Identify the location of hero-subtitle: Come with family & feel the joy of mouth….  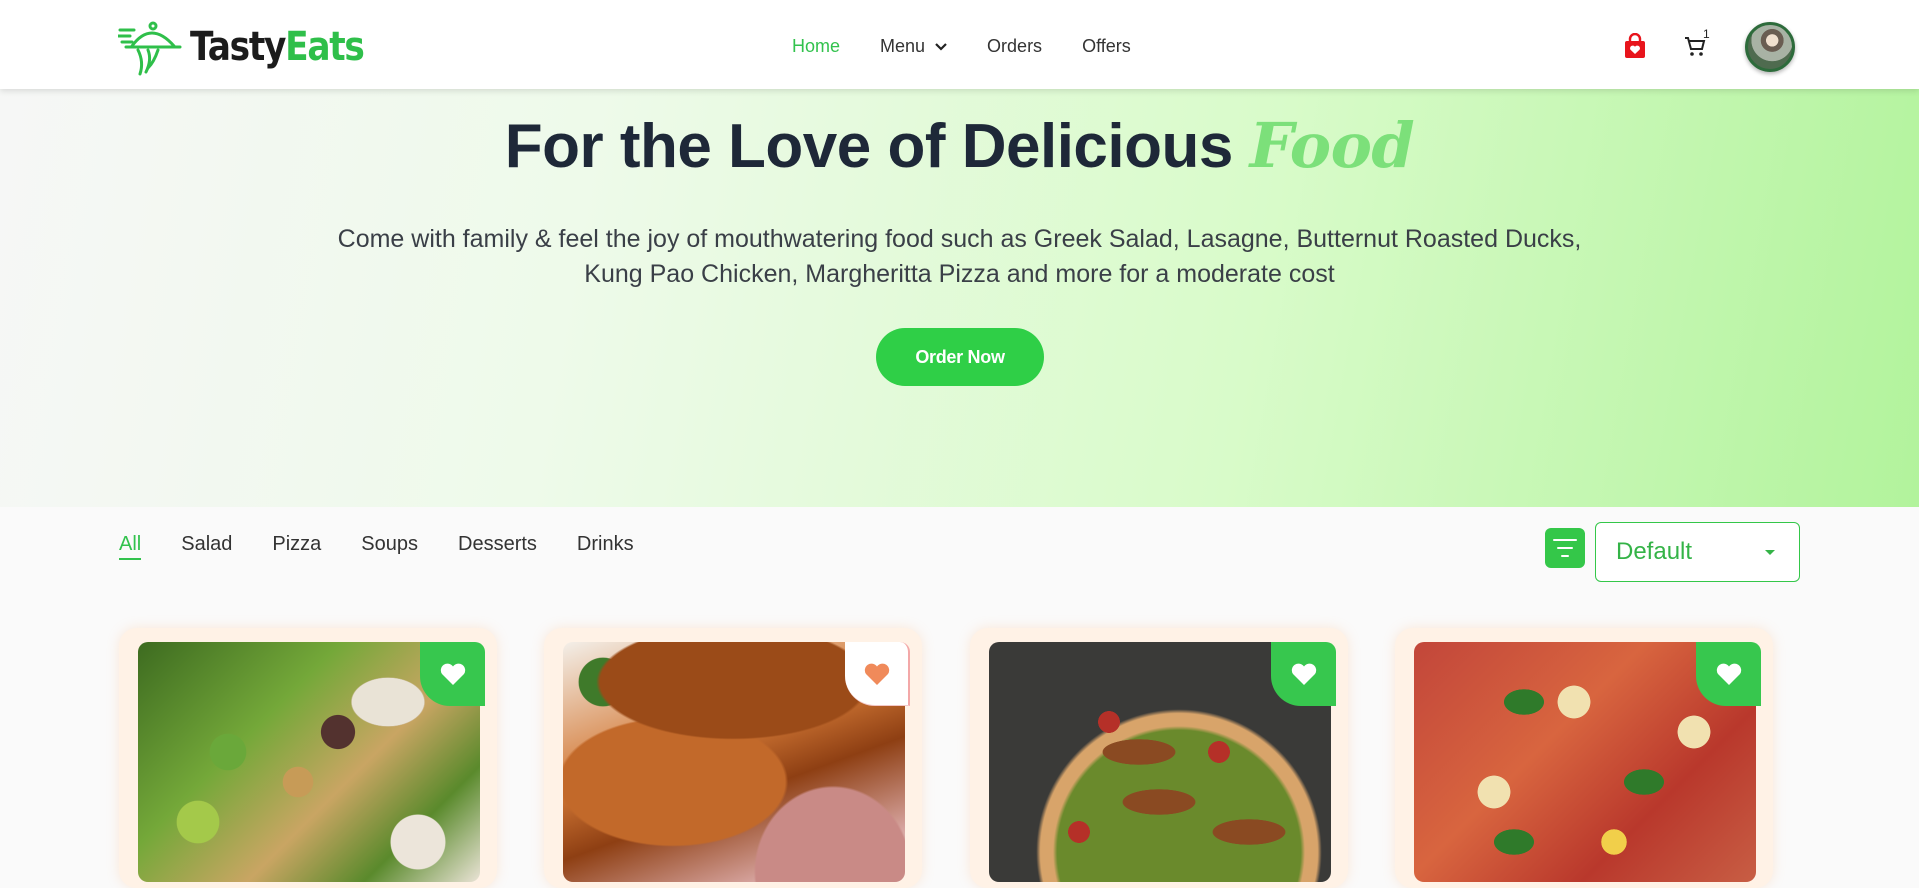
(959, 256).